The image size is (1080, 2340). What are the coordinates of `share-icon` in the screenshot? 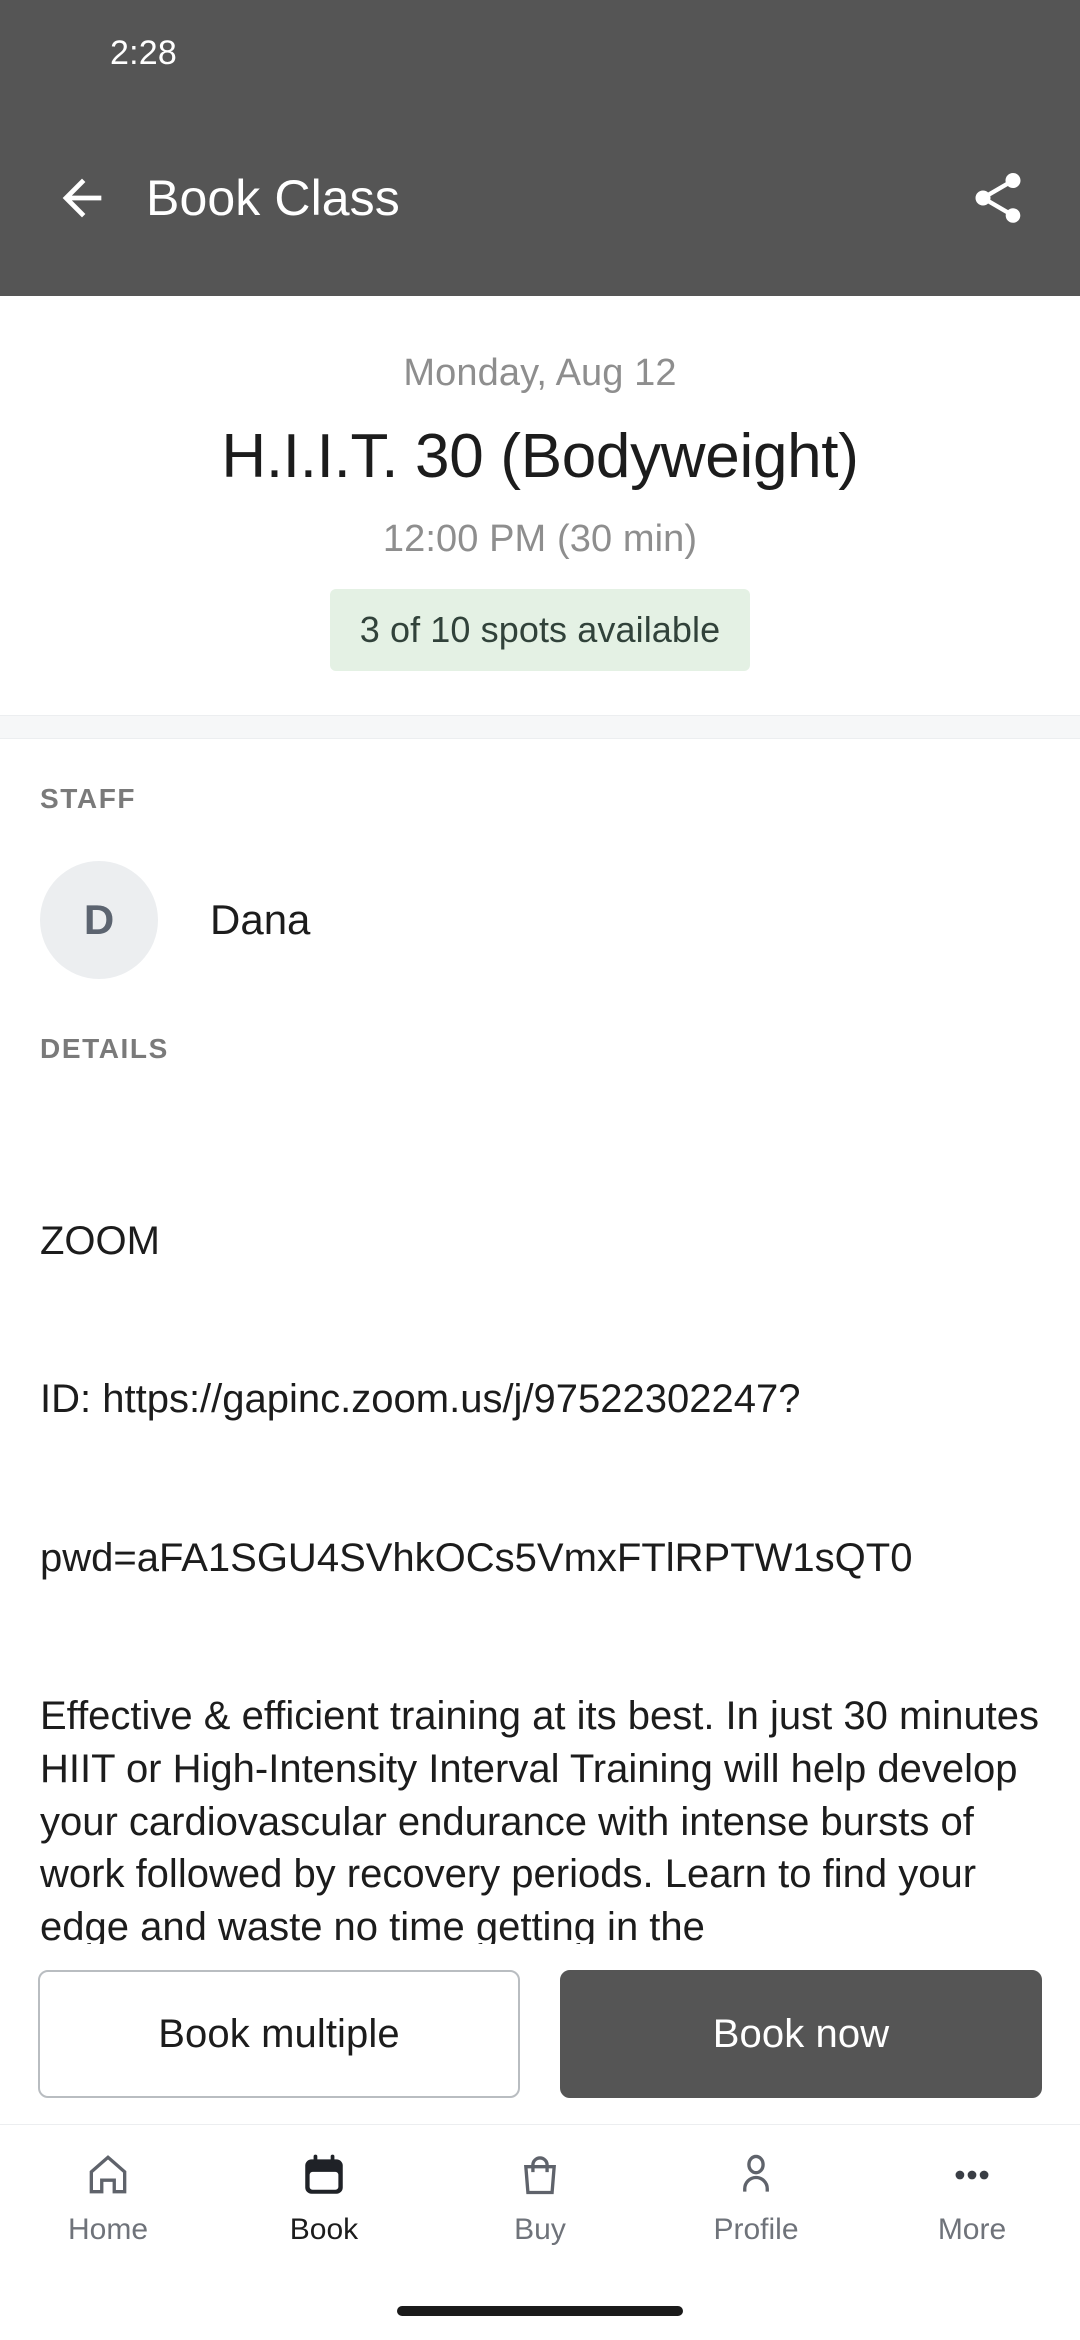 It's located at (998, 198).